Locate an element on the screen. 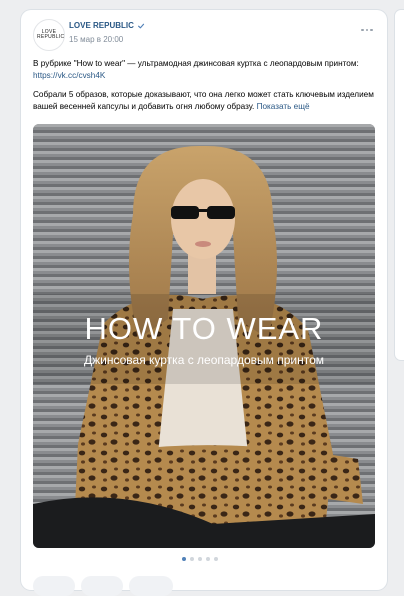 The width and height of the screenshot is (404, 596). photo-headline: HOW TO WEAR is located at coordinates (204, 328).